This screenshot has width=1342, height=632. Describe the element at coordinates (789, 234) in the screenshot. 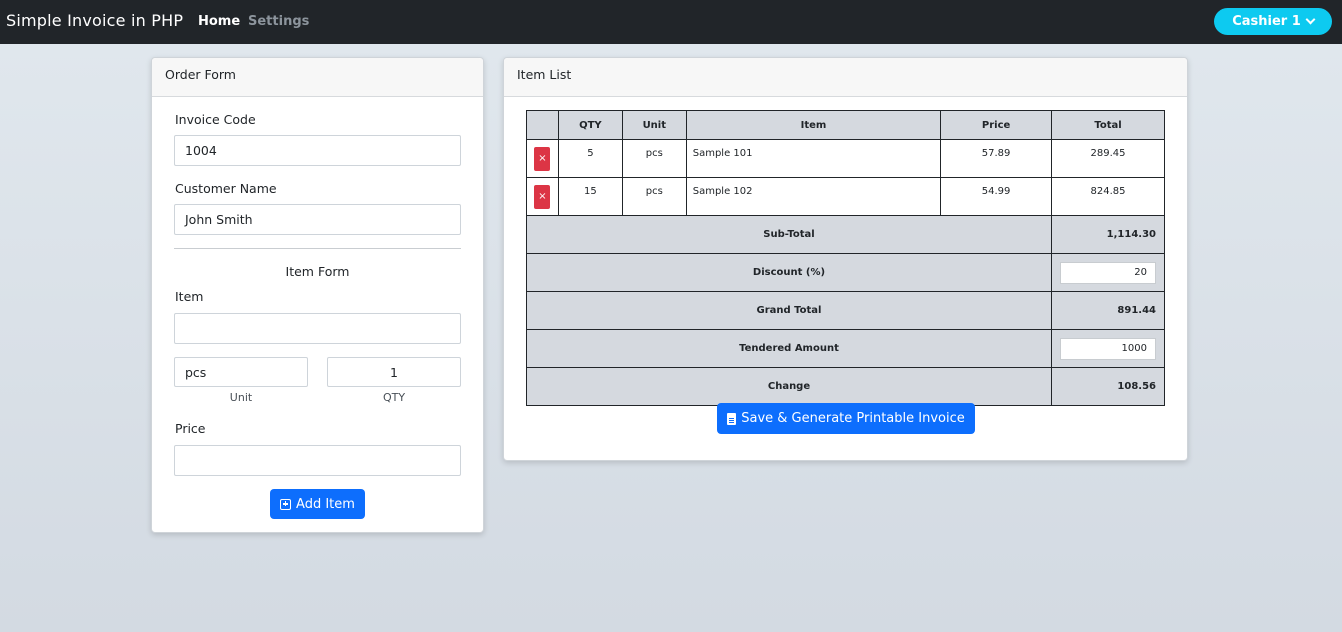

I see `subtotal-label: Sub-Total` at that location.